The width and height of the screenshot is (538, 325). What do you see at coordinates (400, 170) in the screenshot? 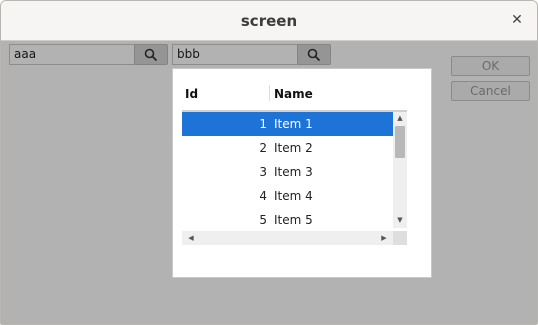
I see `vertical-scrollbar: ▲ ▼` at bounding box center [400, 170].